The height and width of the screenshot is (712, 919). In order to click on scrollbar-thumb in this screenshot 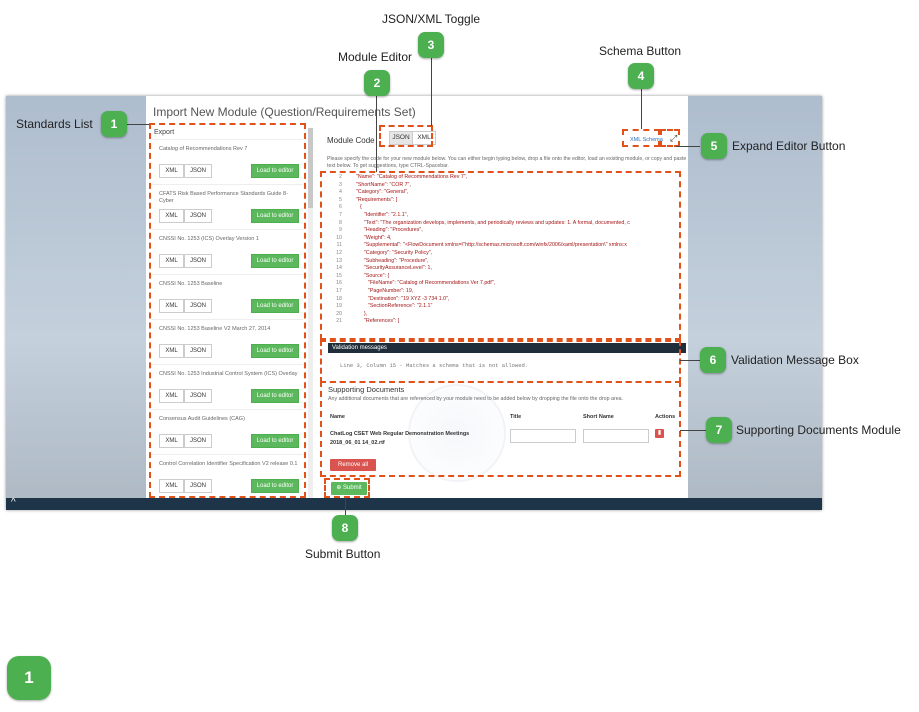, I will do `click(310, 168)`.